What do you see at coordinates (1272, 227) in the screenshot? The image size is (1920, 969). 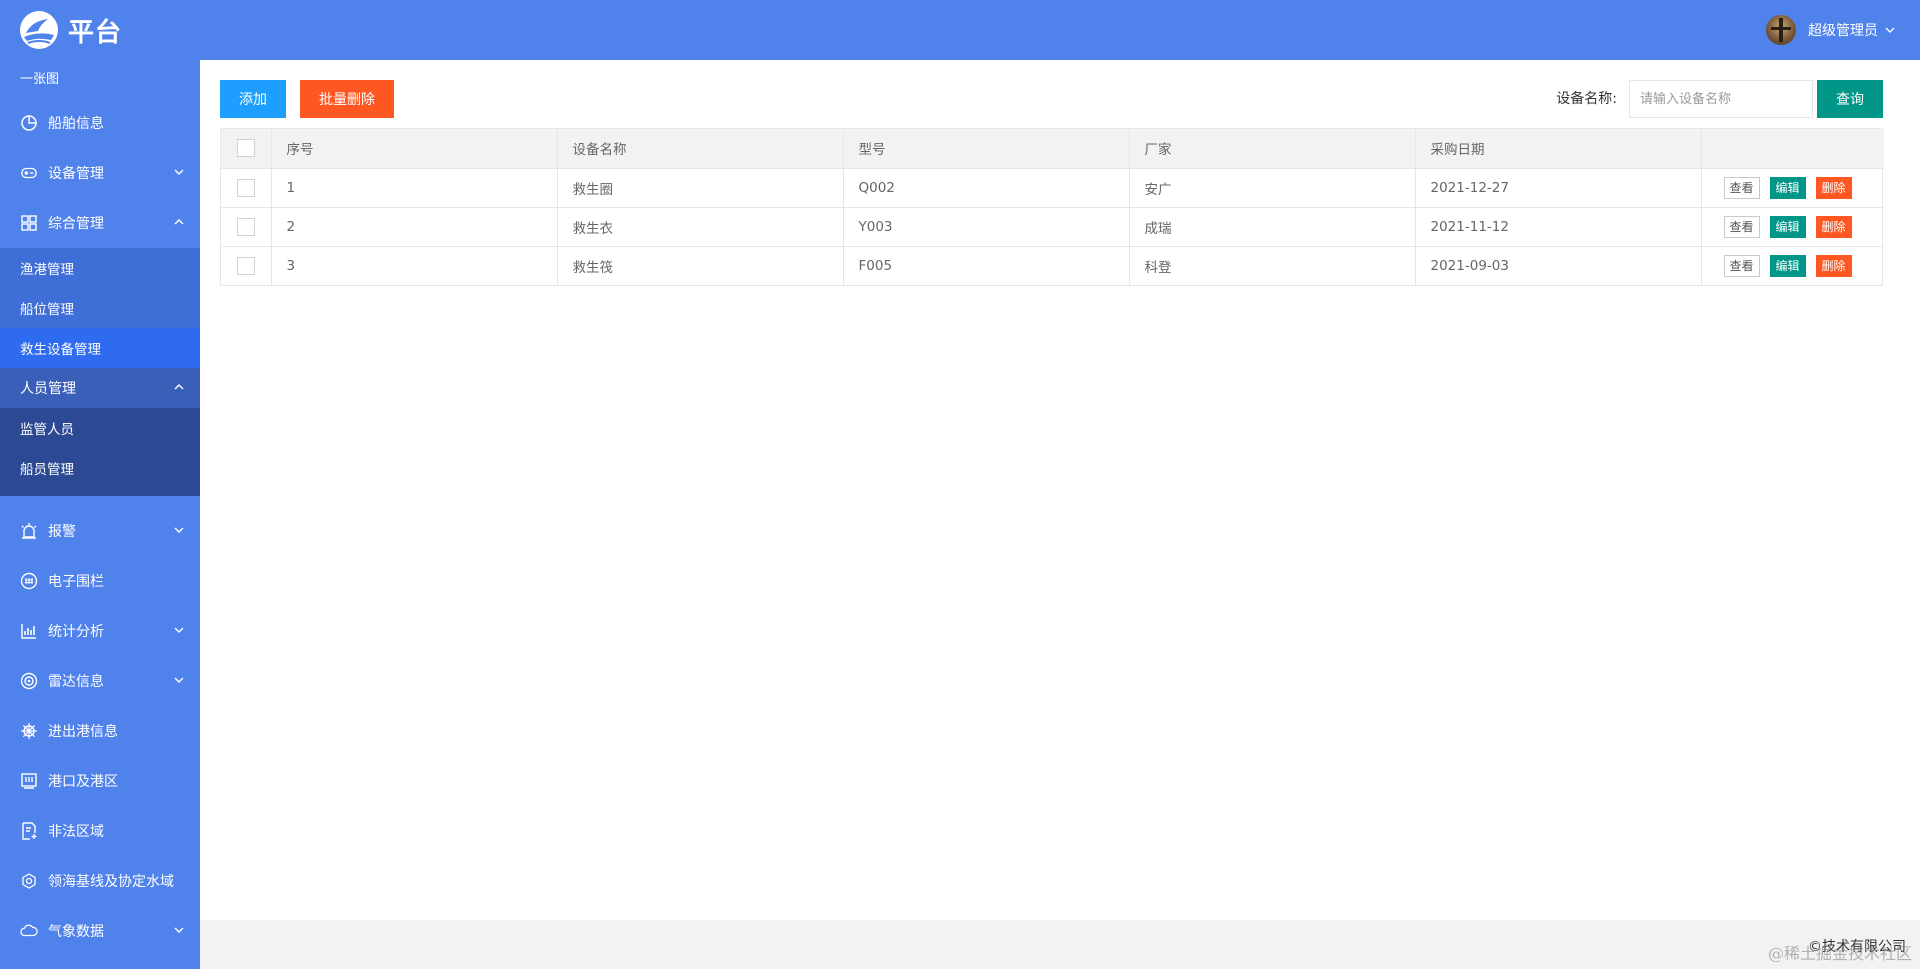 I see `cell-maker: 成瑞` at bounding box center [1272, 227].